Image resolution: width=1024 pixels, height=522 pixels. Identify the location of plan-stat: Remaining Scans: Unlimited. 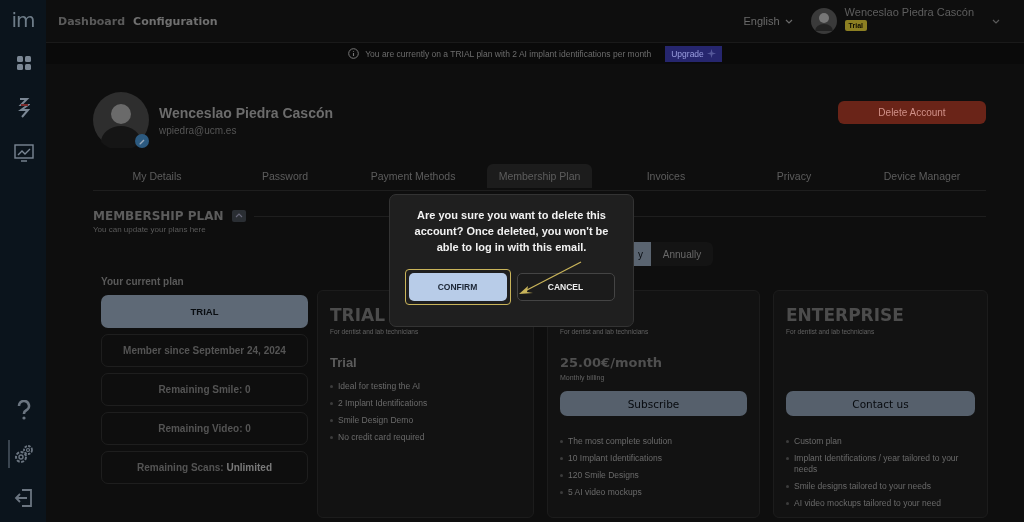
(204, 467).